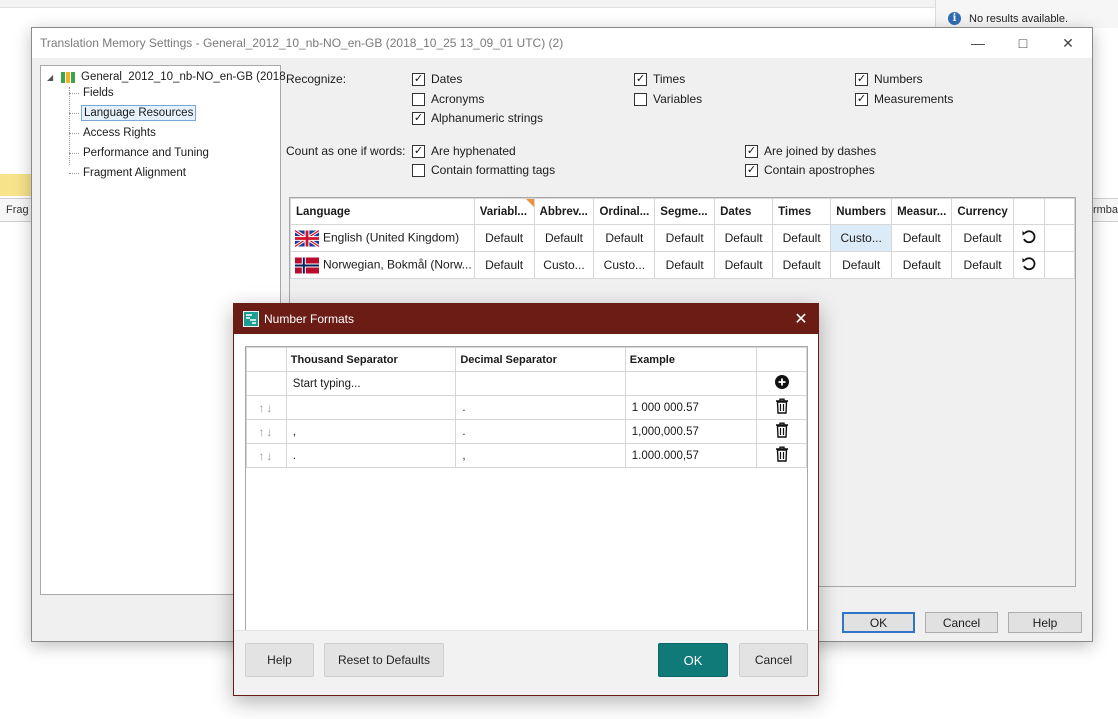 The width and height of the screenshot is (1118, 719). What do you see at coordinates (266, 359) in the screenshot?
I see `drag-column-header` at bounding box center [266, 359].